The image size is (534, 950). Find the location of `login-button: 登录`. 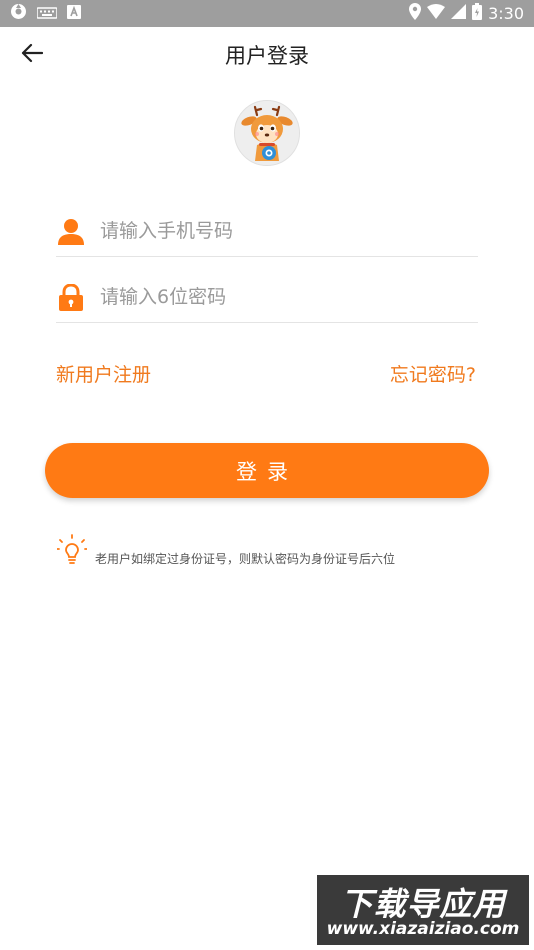

login-button: 登录 is located at coordinates (267, 470).